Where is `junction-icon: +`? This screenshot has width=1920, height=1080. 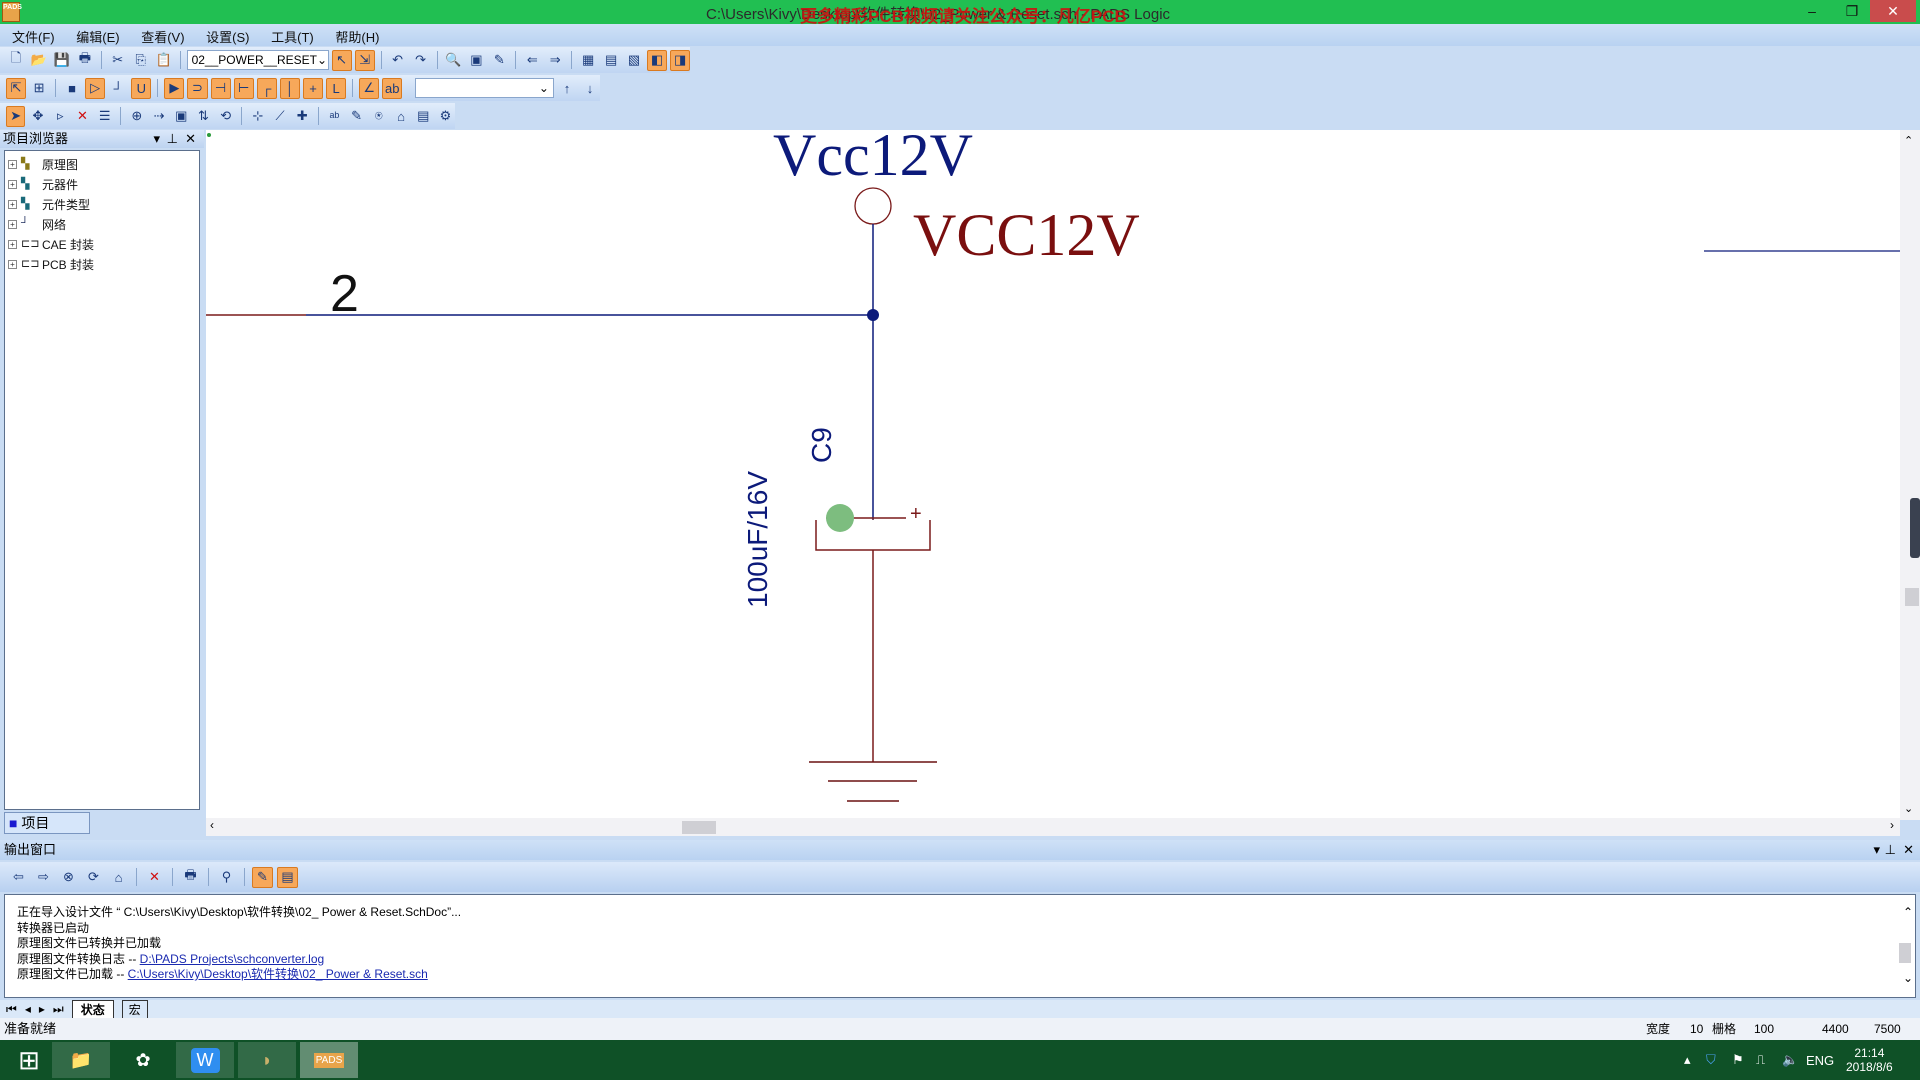
junction-icon: + is located at coordinates (313, 88).